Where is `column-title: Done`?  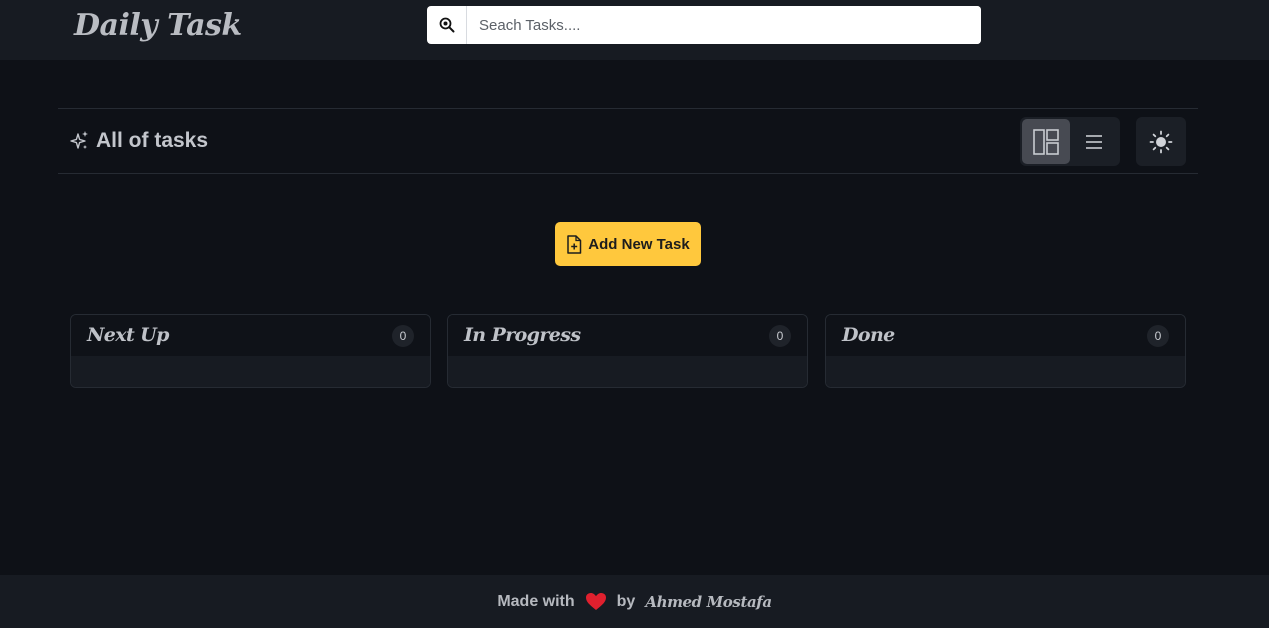
column-title: Done is located at coordinates (868, 335).